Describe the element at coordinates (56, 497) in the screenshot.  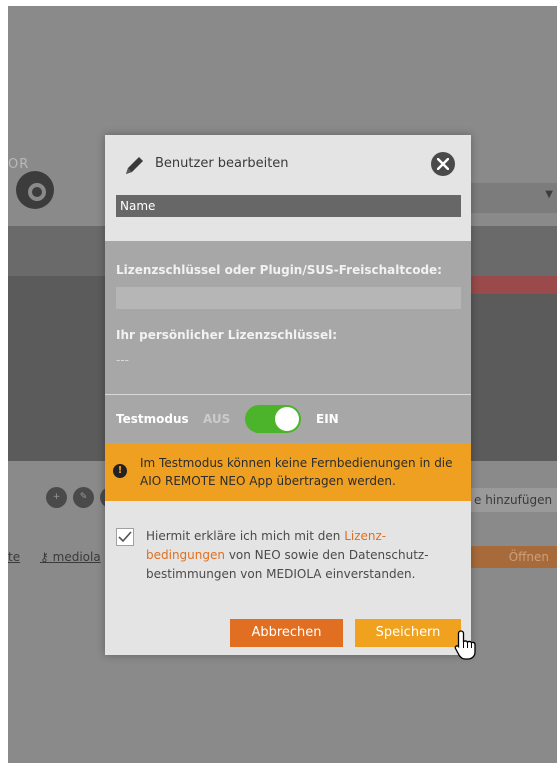
I see `add-user-icon: +` at that location.